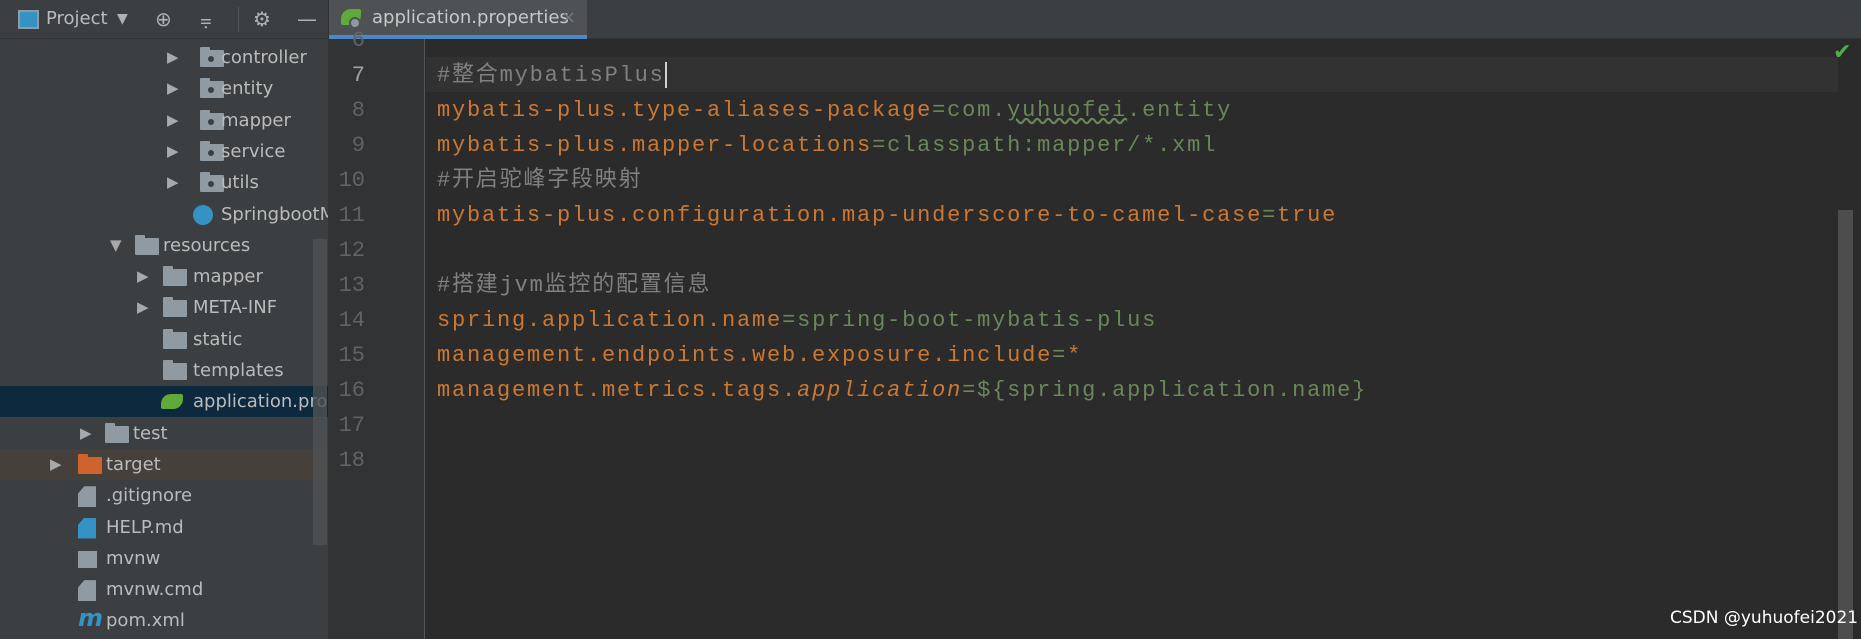 This screenshot has height=639, width=1861. I want to click on tree-item: HELP.md, so click(164, 527).